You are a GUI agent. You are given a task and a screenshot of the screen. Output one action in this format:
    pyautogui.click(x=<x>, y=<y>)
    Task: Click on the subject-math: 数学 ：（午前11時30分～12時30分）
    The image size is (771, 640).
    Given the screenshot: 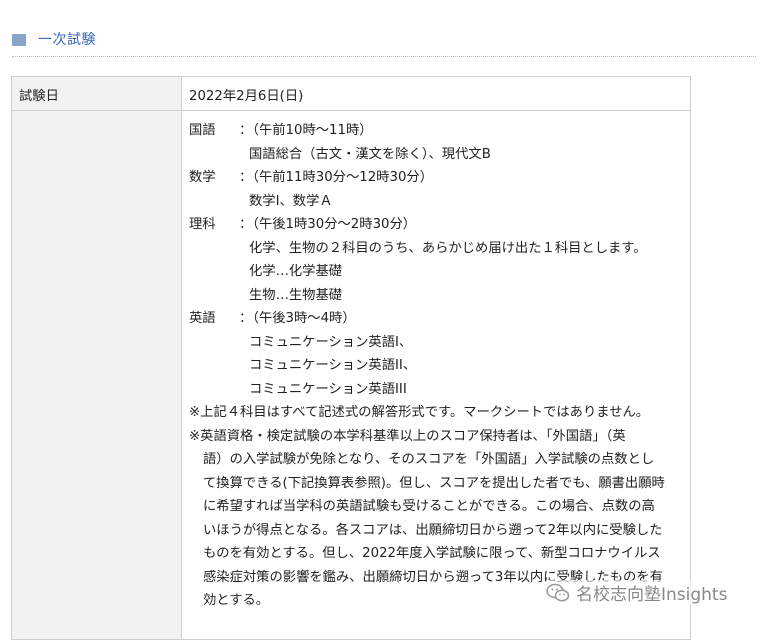 What is the action you would take?
    pyautogui.click(x=439, y=178)
    